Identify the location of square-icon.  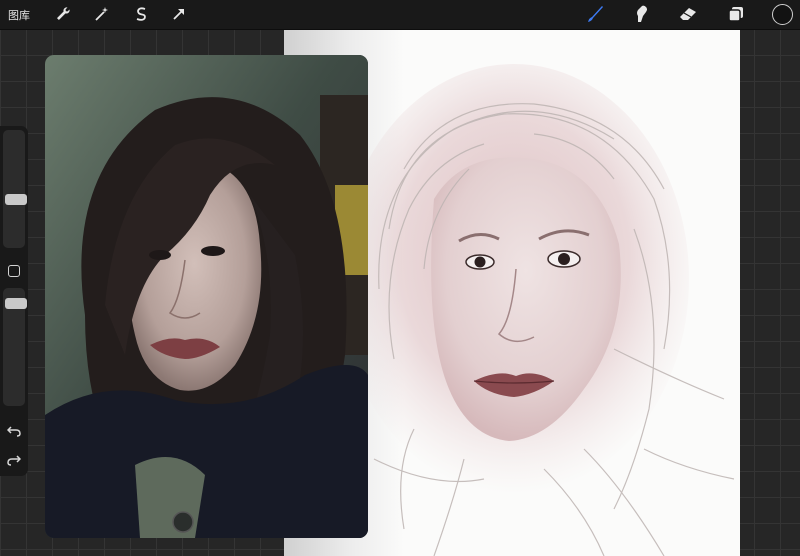
(14, 271).